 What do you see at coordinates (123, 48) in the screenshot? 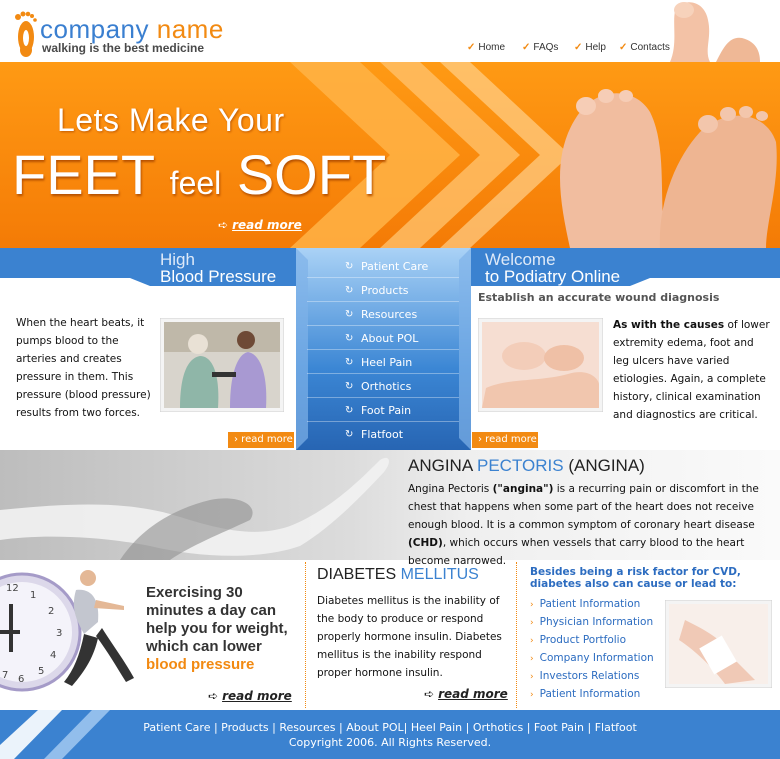
I see `tagline: walking is the best medicine` at bounding box center [123, 48].